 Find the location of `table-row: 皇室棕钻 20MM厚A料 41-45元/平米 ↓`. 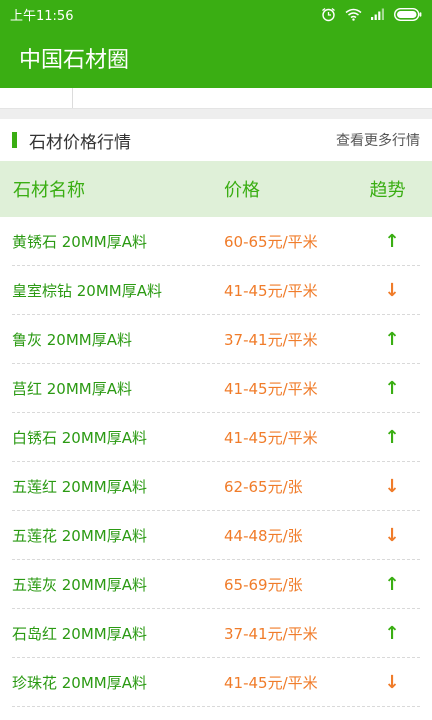

table-row: 皇室棕钻 20MM厚A料 41-45元/平米 ↓ is located at coordinates (216, 290).